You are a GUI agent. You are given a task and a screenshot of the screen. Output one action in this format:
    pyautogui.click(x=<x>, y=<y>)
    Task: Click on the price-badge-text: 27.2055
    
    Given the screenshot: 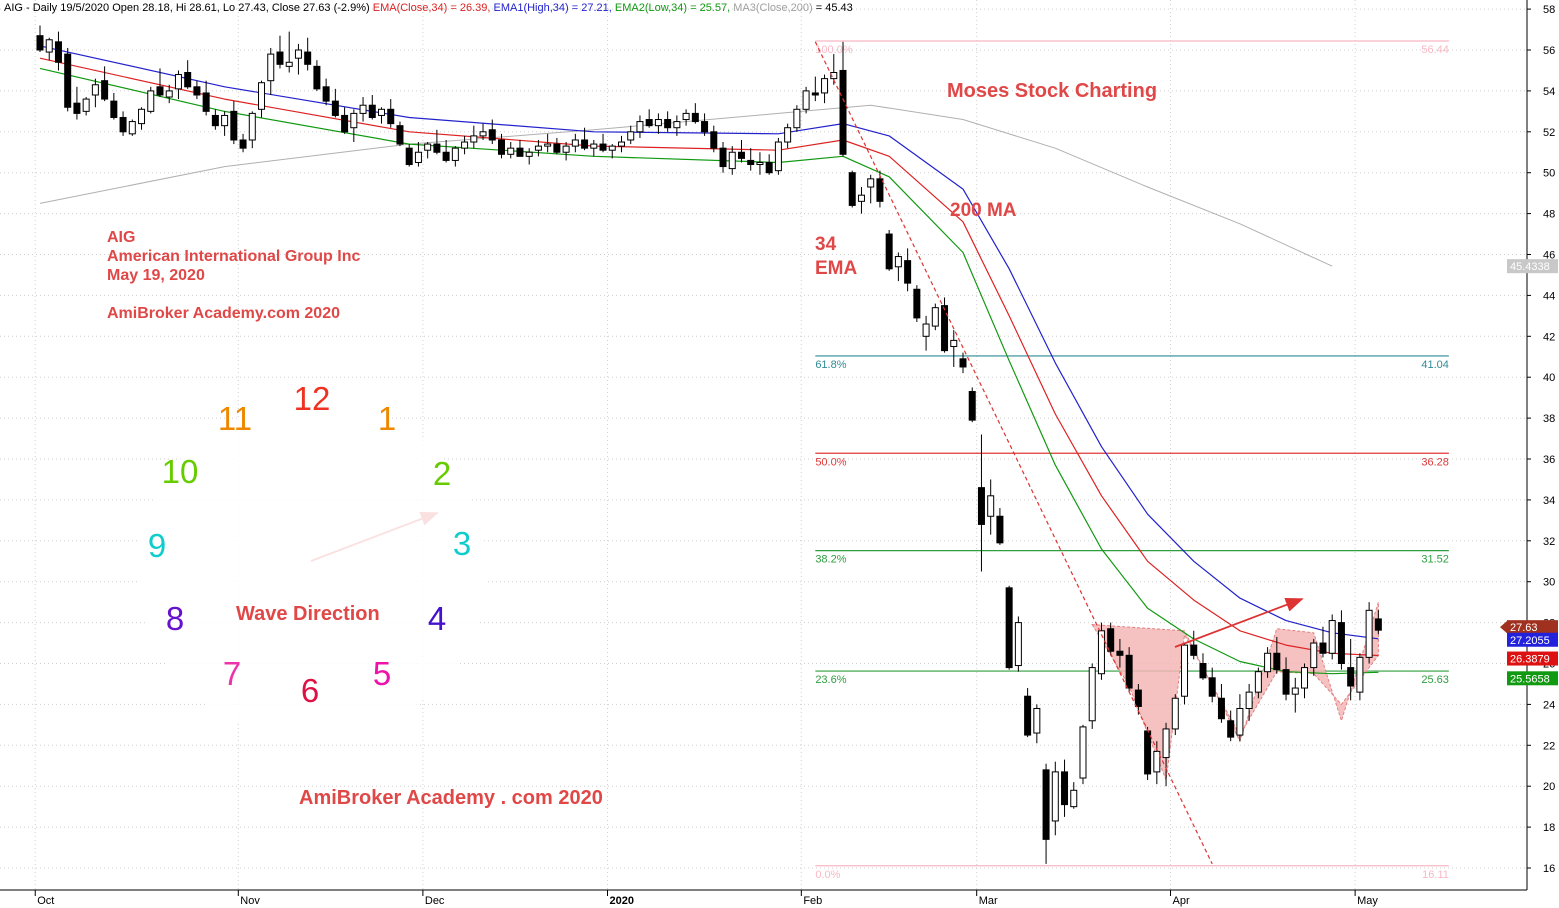 What is the action you would take?
    pyautogui.click(x=1530, y=641)
    